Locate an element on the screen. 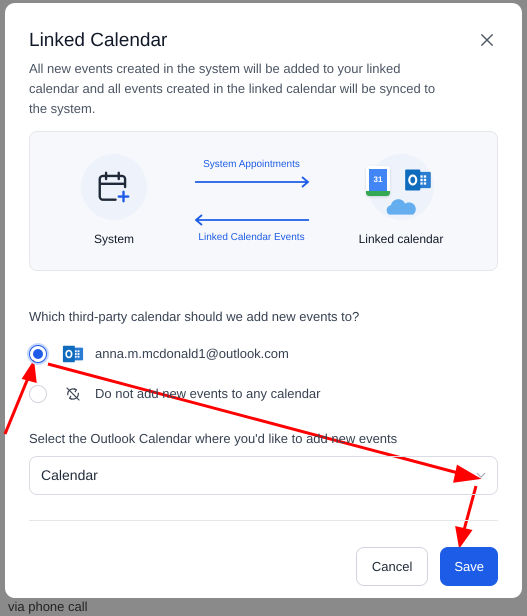  chevron-down-icon is located at coordinates (481, 475).